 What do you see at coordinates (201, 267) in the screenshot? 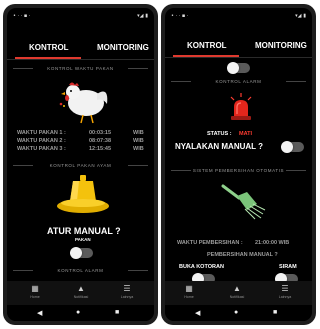
I see `buka-kotoran-label: BUKA KOTORAN` at bounding box center [201, 267].